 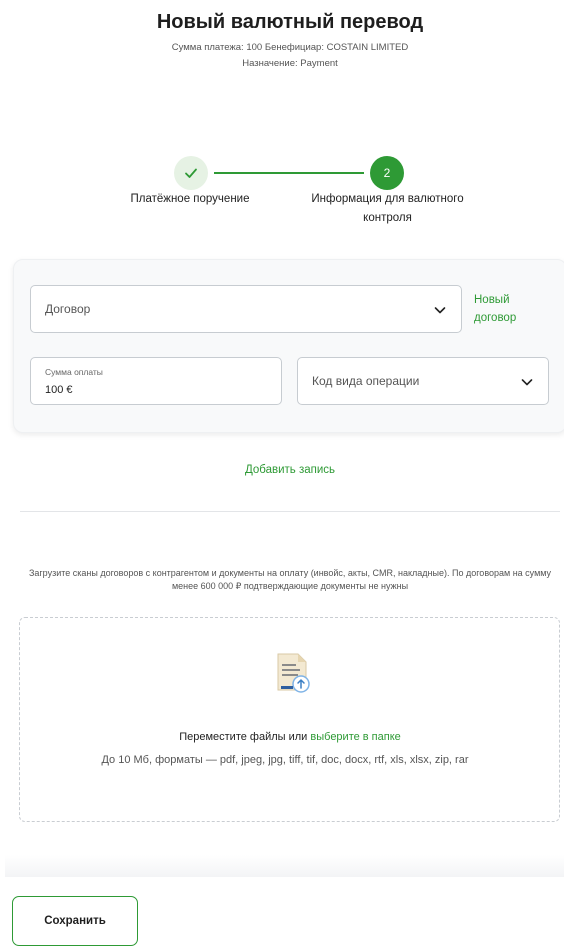 I want to click on choose-folder-link: выберите в папке, so click(x=355, y=737).